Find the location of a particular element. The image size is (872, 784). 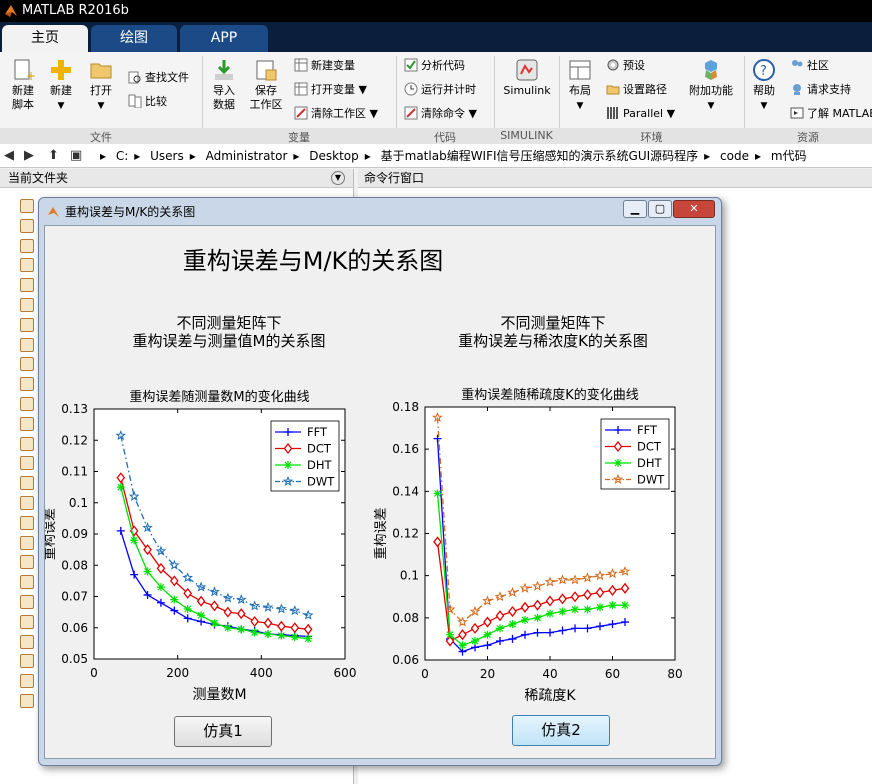

help-button: ? 帮助 ▼ is located at coordinates (764, 85).